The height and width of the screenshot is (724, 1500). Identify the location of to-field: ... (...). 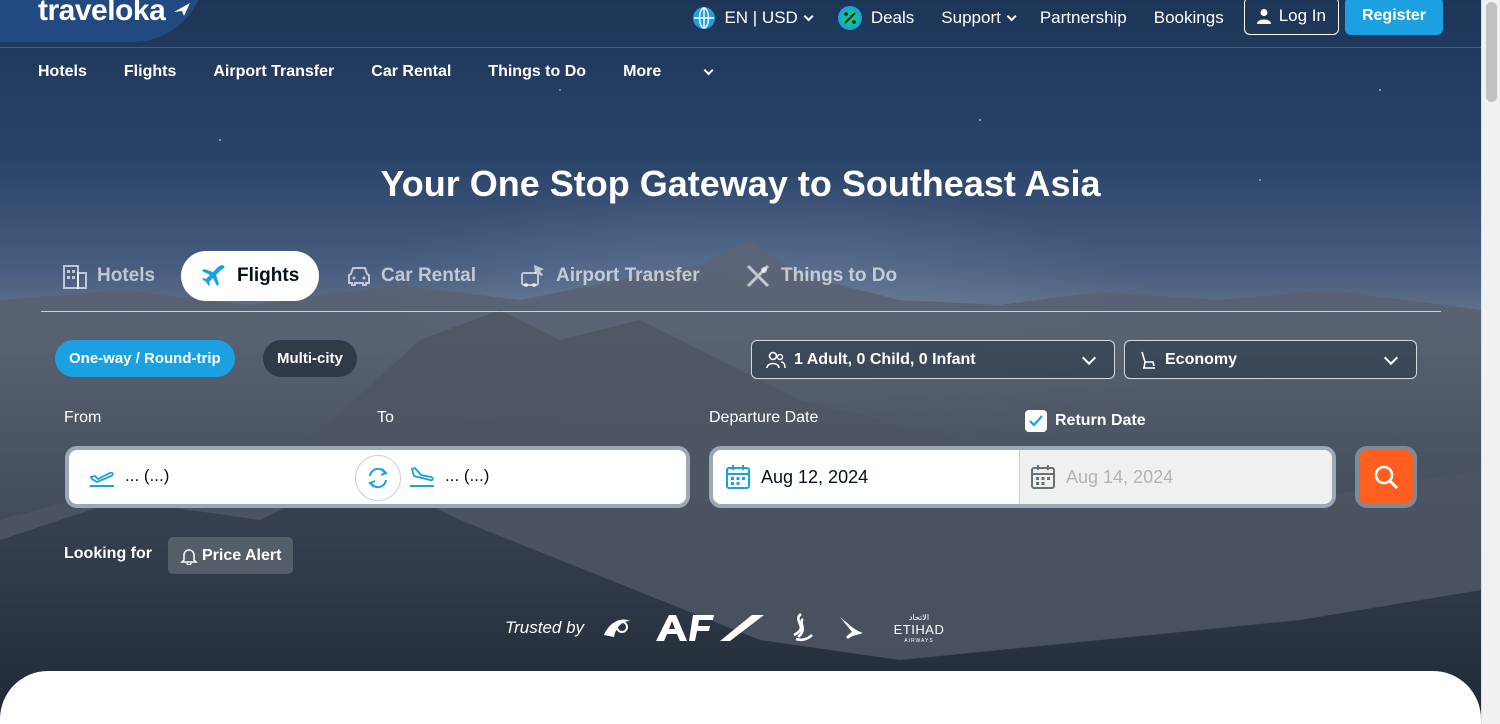
(449, 476).